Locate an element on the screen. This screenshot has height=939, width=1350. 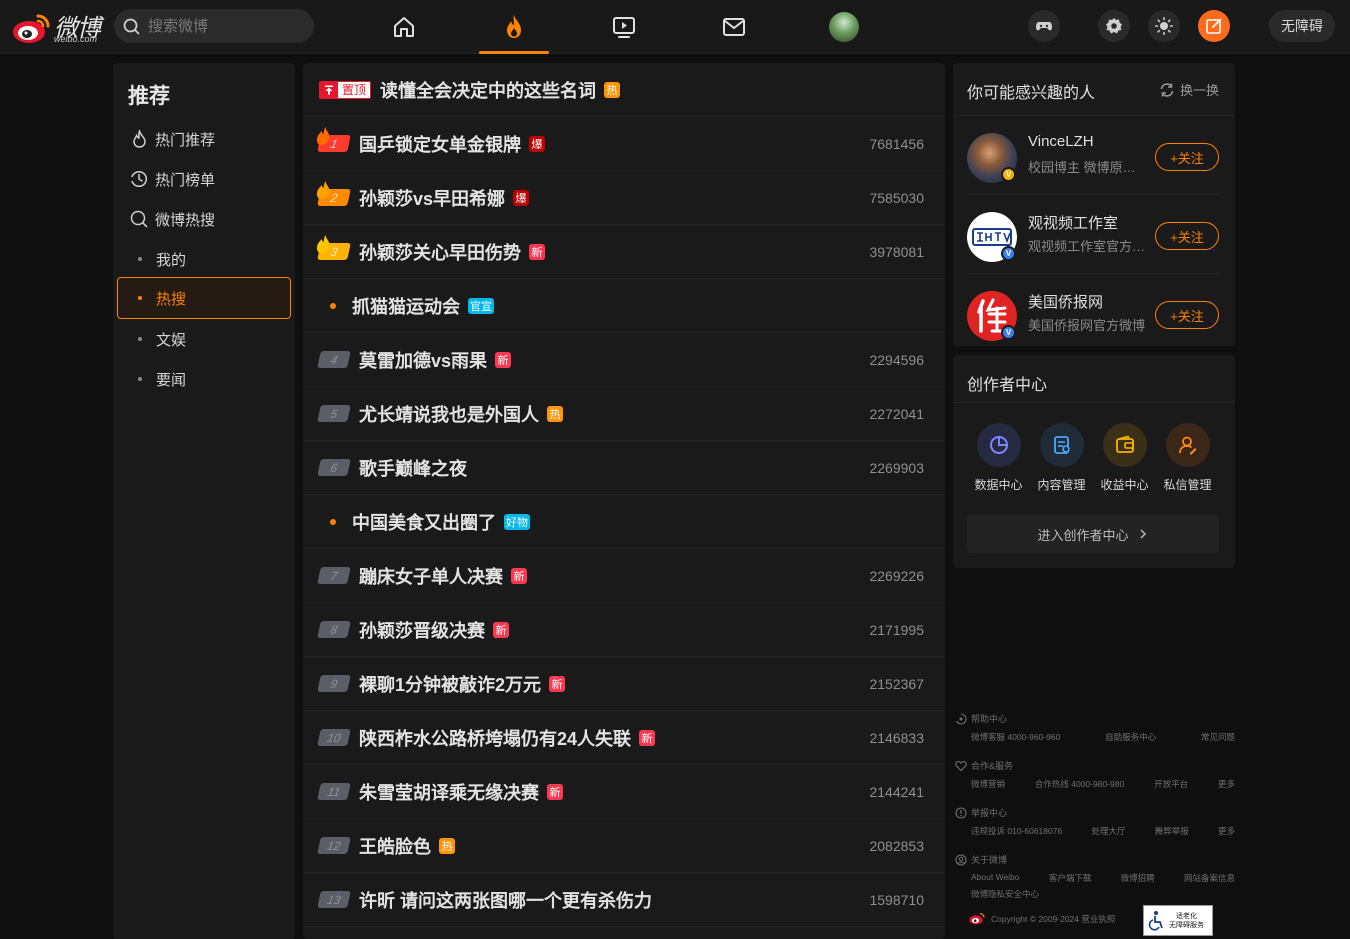
video-icon is located at coordinates (624, 27).